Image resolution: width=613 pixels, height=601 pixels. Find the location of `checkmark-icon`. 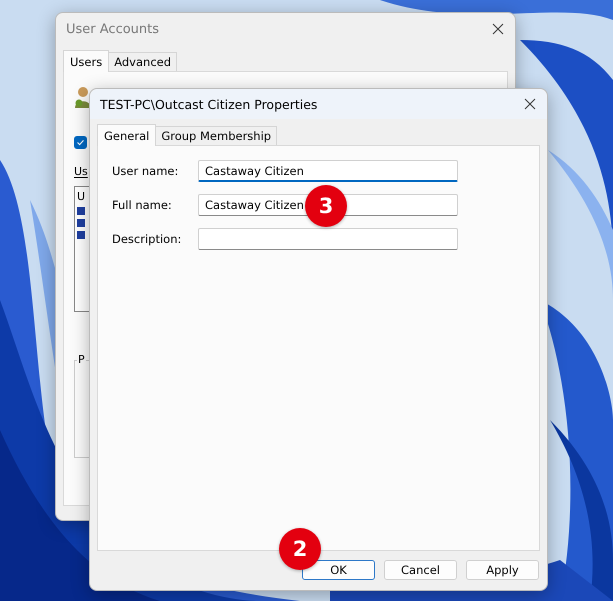

checkmark-icon is located at coordinates (80, 142).